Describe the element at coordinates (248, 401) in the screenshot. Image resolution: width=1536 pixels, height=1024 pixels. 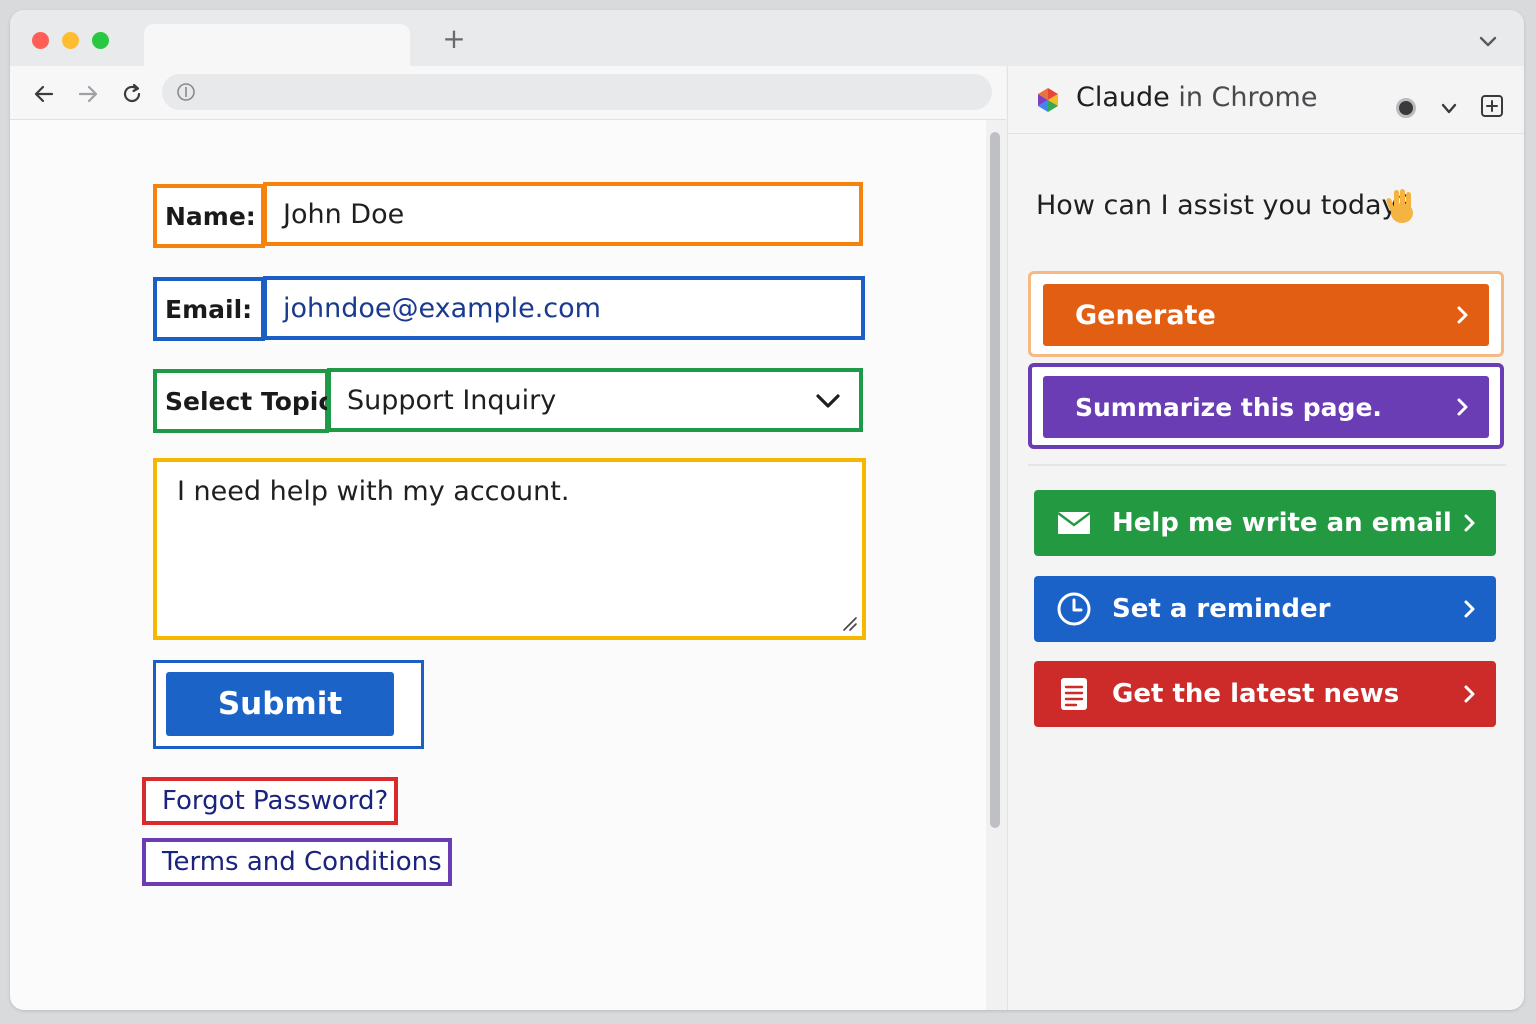
I see `topic-label: Select Topic:` at that location.